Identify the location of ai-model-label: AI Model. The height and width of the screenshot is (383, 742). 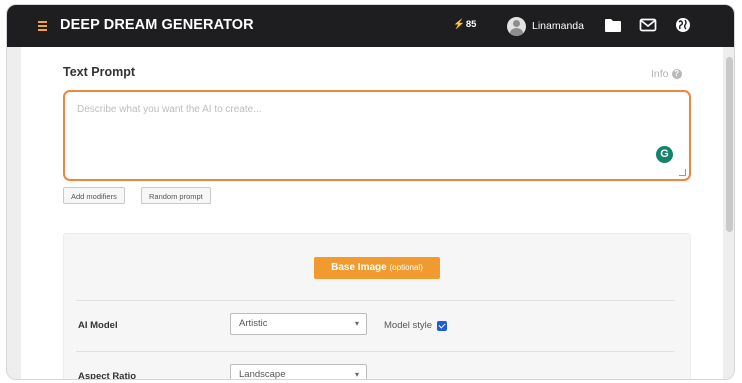
(98, 325).